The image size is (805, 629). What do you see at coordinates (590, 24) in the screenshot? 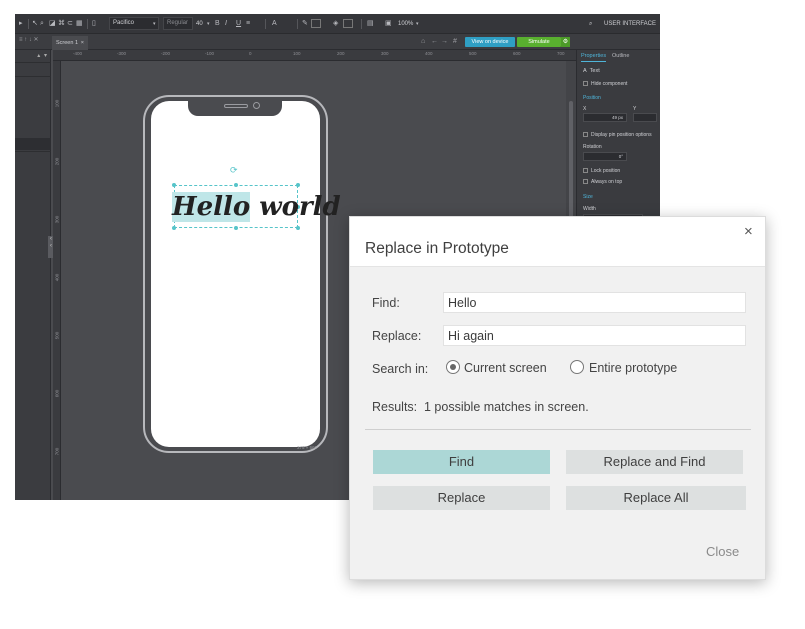
I see `search-icon: ⌕` at bounding box center [590, 24].